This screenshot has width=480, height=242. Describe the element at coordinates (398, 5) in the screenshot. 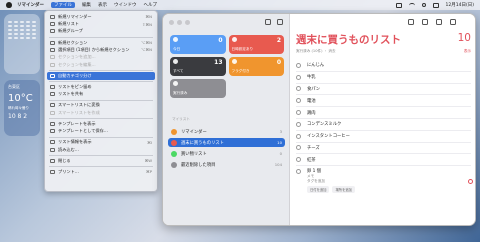

I see `battery-icon` at that location.